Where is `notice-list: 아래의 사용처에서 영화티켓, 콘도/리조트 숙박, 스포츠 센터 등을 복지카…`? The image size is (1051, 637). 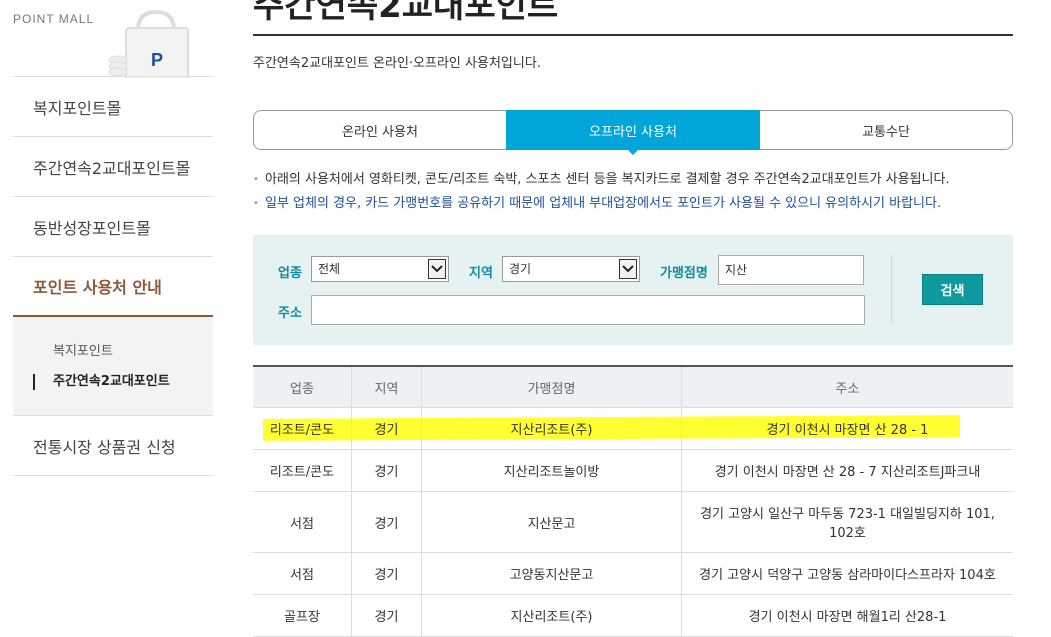
notice-list: 아래의 사용처에서 영화티켓, 콘도/리조트 숙박, 스포츠 센터 등을 복지카… is located at coordinates (601, 192).